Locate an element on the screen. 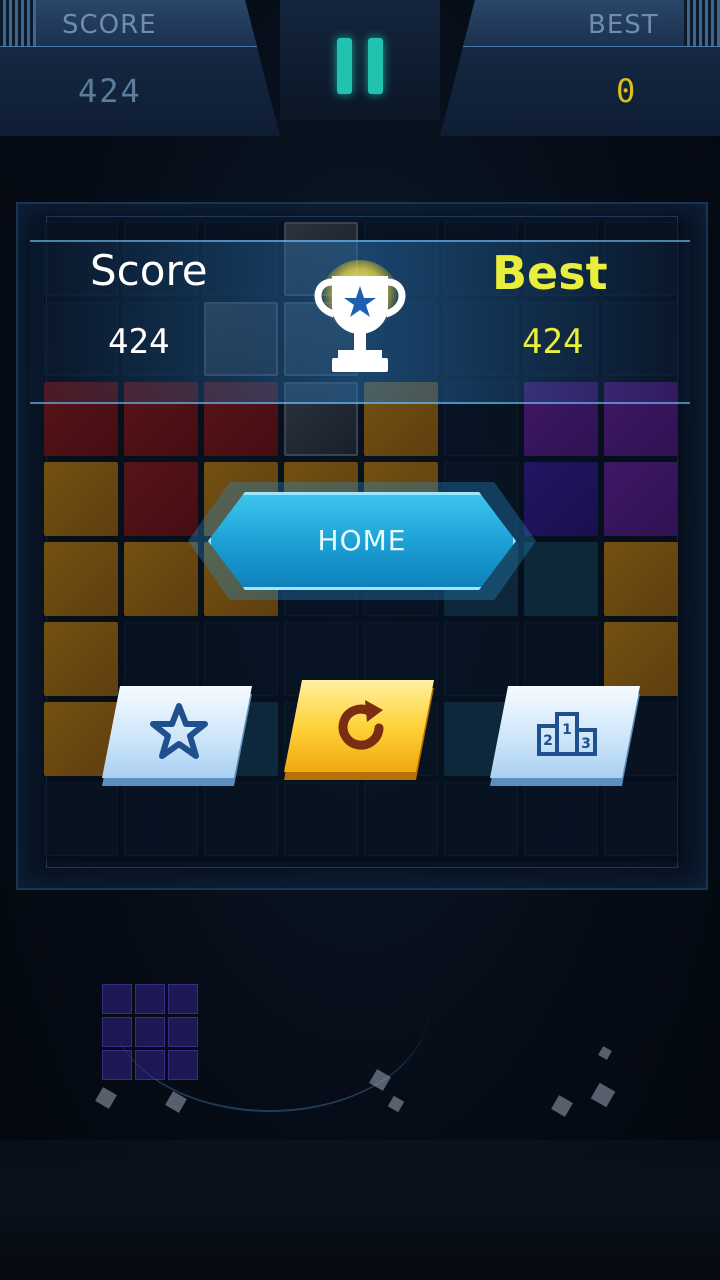 The width and height of the screenshot is (720, 1280). hud-best-label: BEST is located at coordinates (623, 25).